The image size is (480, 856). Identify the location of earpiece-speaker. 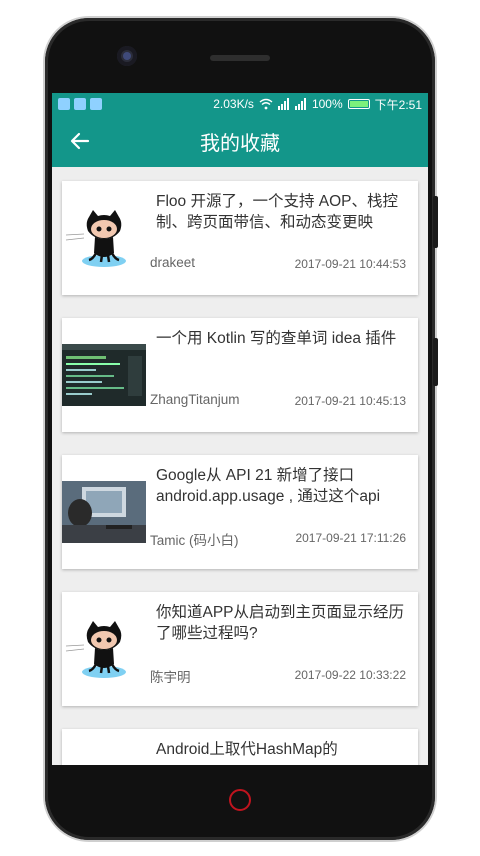
(240, 58).